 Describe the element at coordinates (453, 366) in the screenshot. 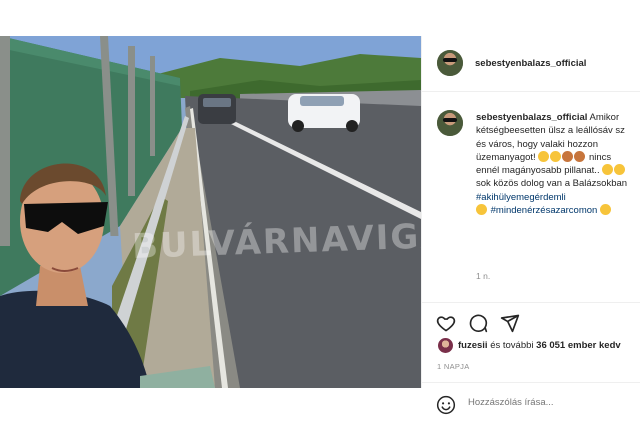

I see `post-date: 1 NAPJA` at that location.